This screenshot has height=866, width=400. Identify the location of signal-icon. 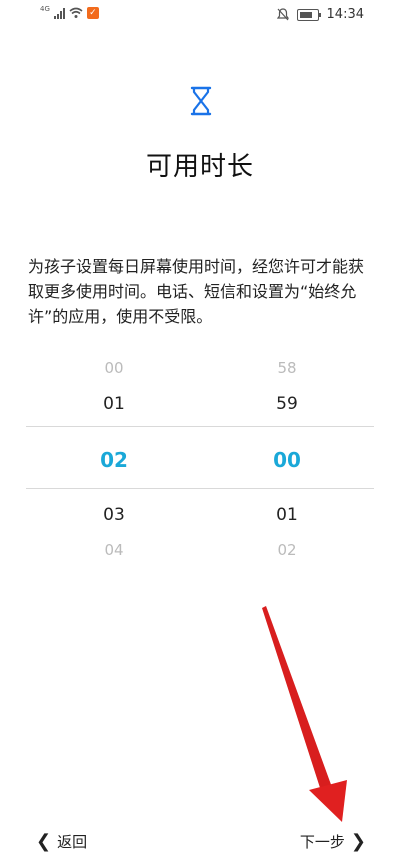
(59, 13).